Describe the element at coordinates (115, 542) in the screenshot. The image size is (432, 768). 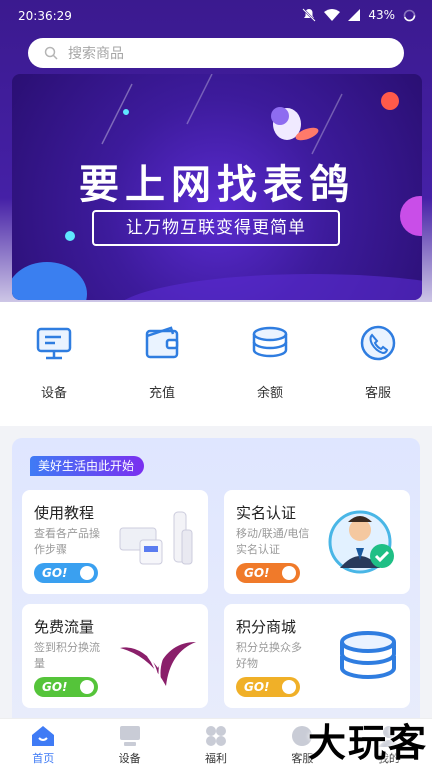
I see `card-tutorial: 使用教程 查看各产品操作步骤 GO!` at that location.